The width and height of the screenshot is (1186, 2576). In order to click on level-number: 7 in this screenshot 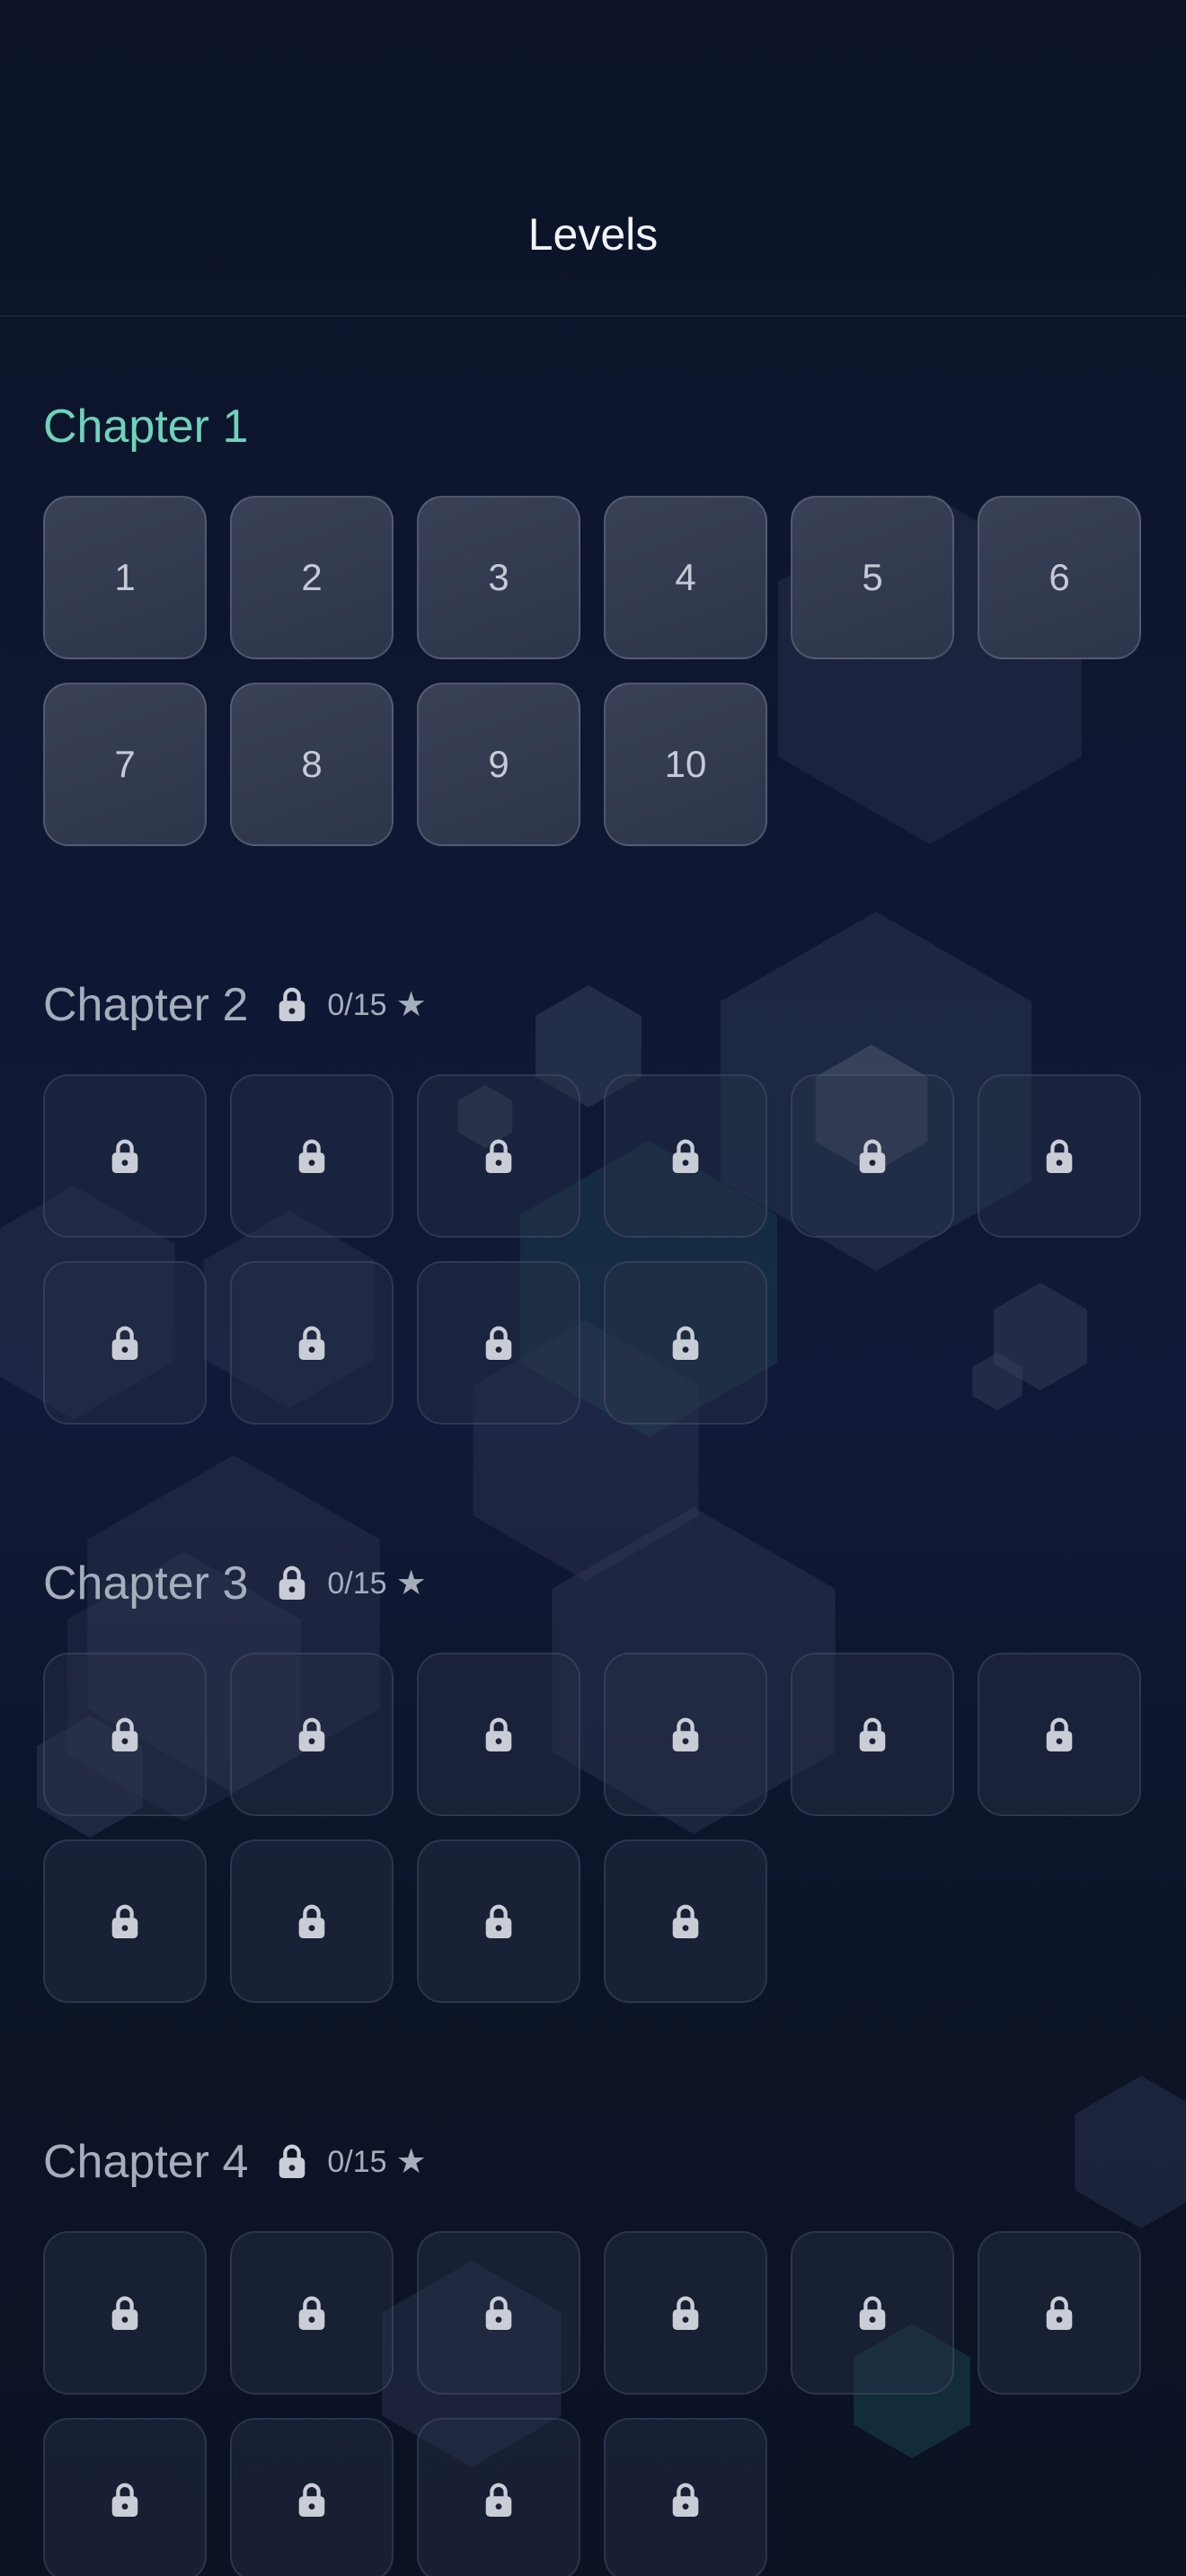, I will do `click(125, 764)`.